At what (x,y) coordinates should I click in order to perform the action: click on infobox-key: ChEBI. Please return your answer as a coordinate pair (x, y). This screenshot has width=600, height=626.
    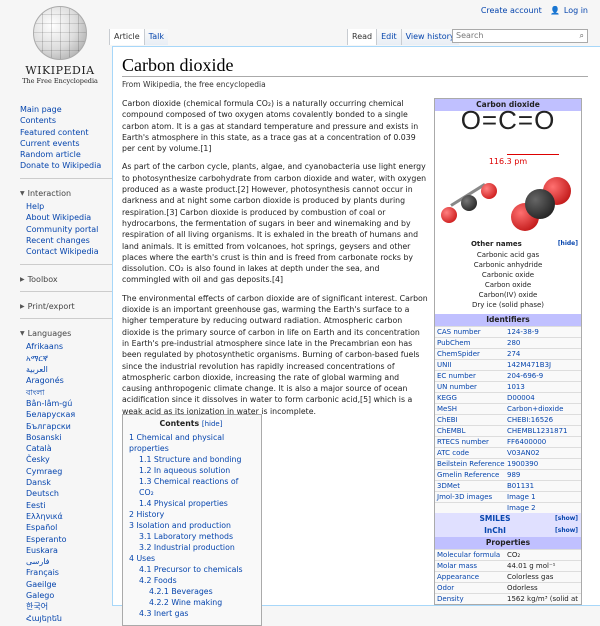
    Looking at the image, I should click on (471, 420).